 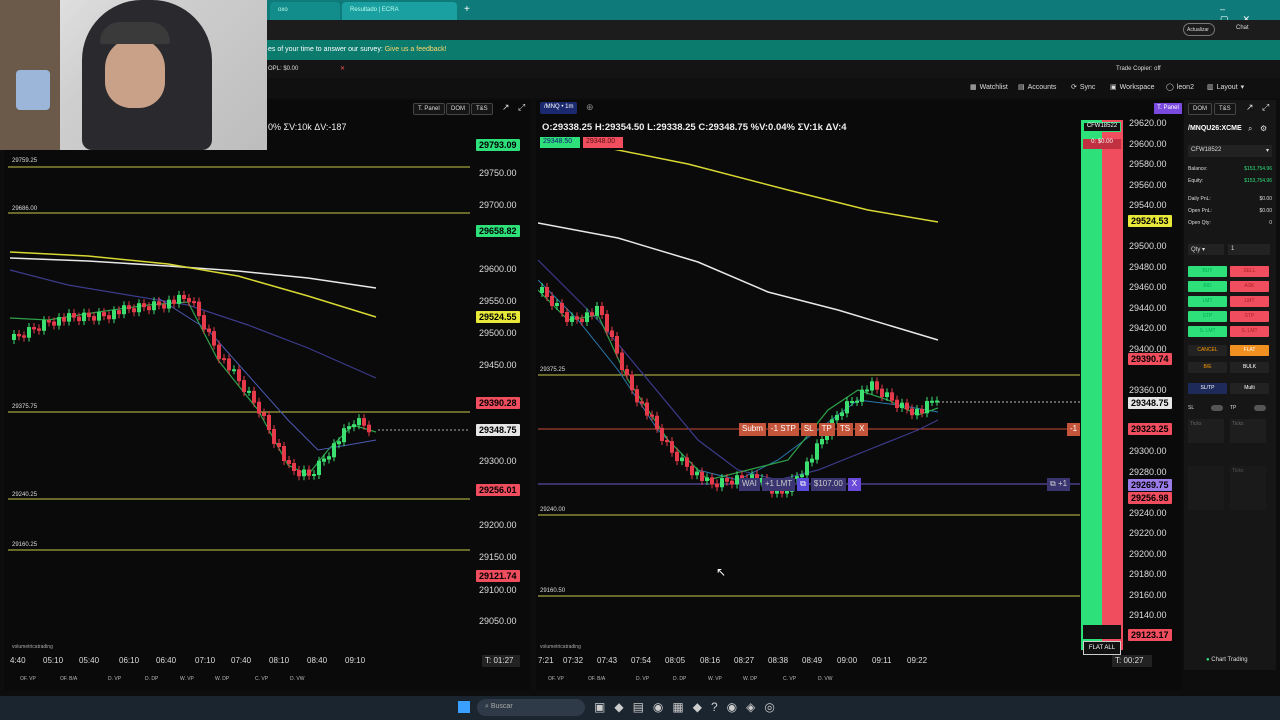 What do you see at coordinates (1249, 350) in the screenshot?
I see `flat-button: FLAT` at bounding box center [1249, 350].